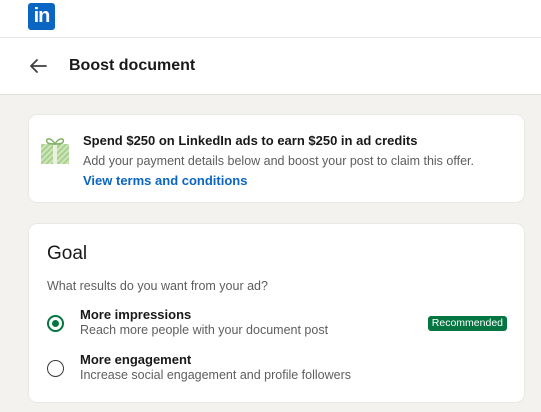 The image size is (541, 412). Describe the element at coordinates (270, 19) in the screenshot. I see `top-bar: in` at that location.